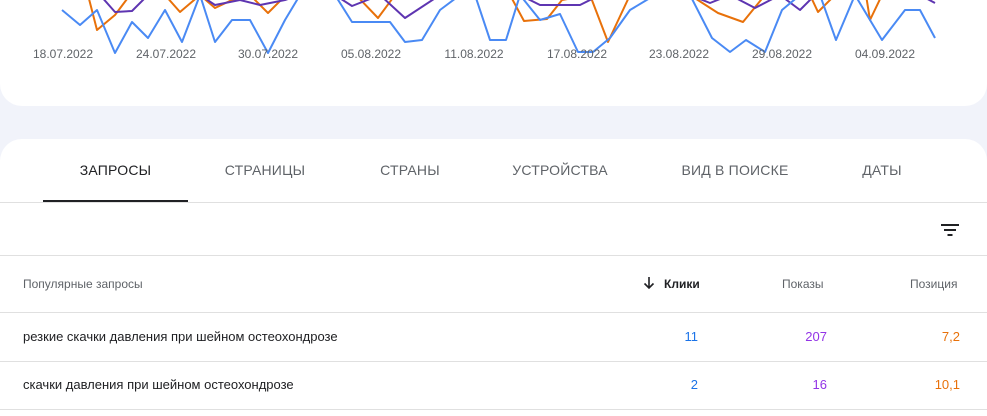 Image resolution: width=987 pixels, height=416 pixels. What do you see at coordinates (694, 384) in the screenshot?
I see `clicks-cell: 2` at bounding box center [694, 384].